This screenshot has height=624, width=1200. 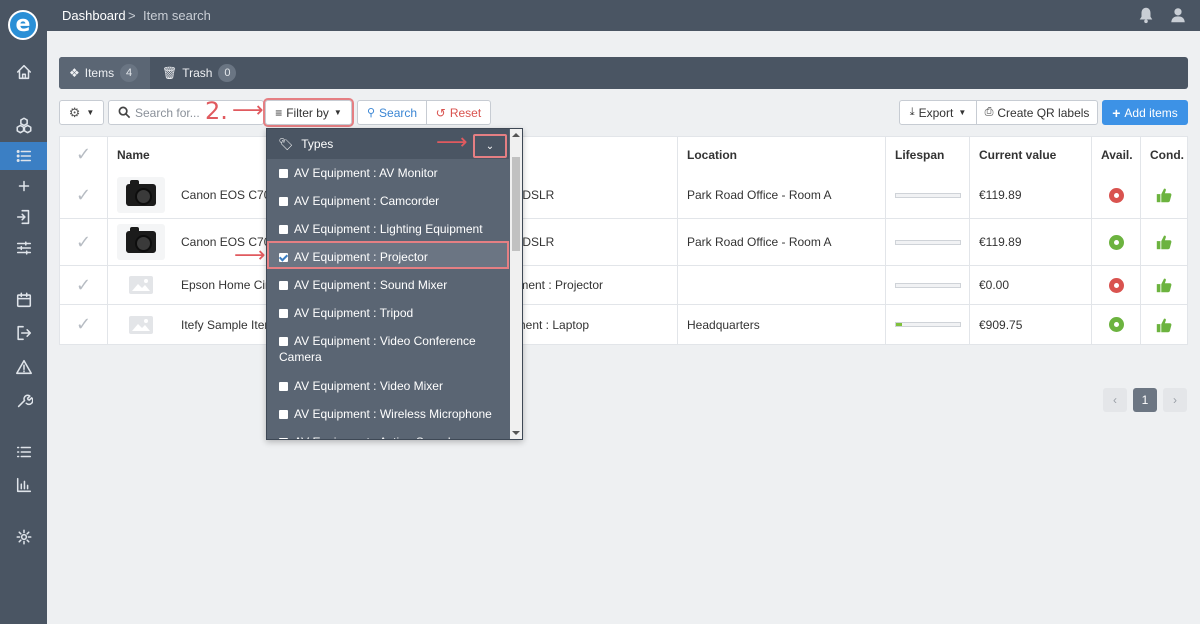 I want to click on option-label: AV Equipment : Projector, so click(x=361, y=257).